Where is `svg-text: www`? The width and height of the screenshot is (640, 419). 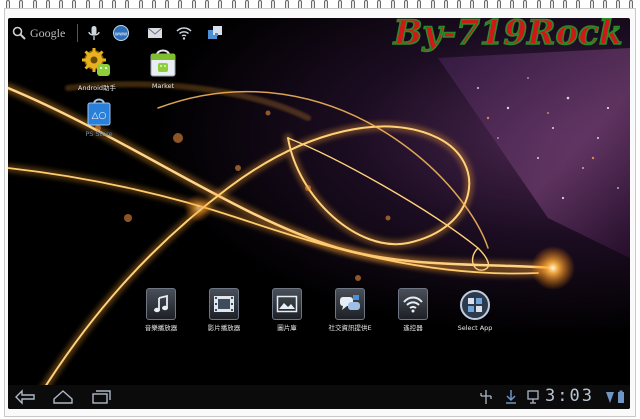
svg-text: www is located at coordinates (121, 35).